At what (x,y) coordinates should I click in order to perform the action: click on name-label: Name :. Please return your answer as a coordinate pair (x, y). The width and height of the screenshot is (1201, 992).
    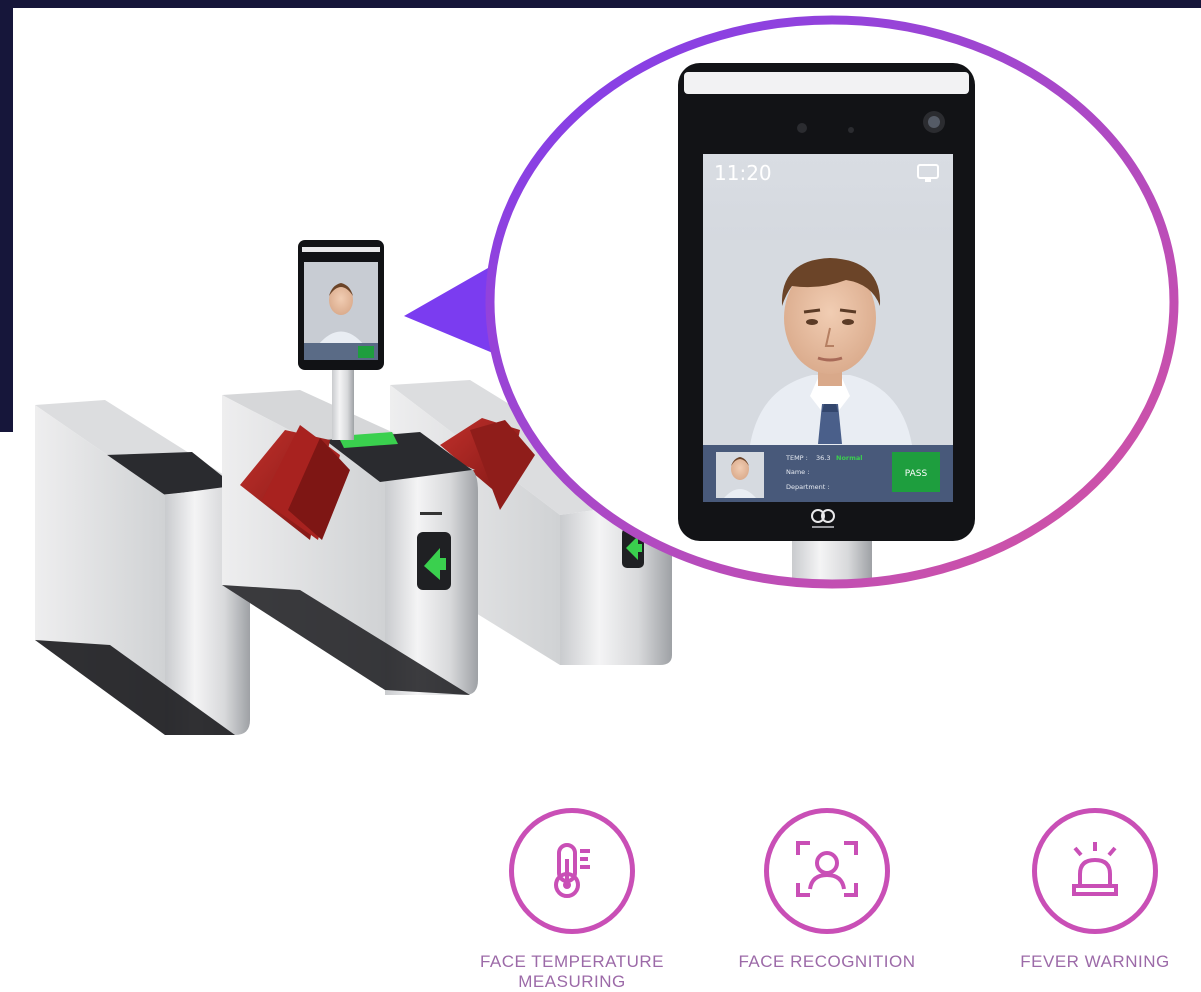
    Looking at the image, I should click on (797, 472).